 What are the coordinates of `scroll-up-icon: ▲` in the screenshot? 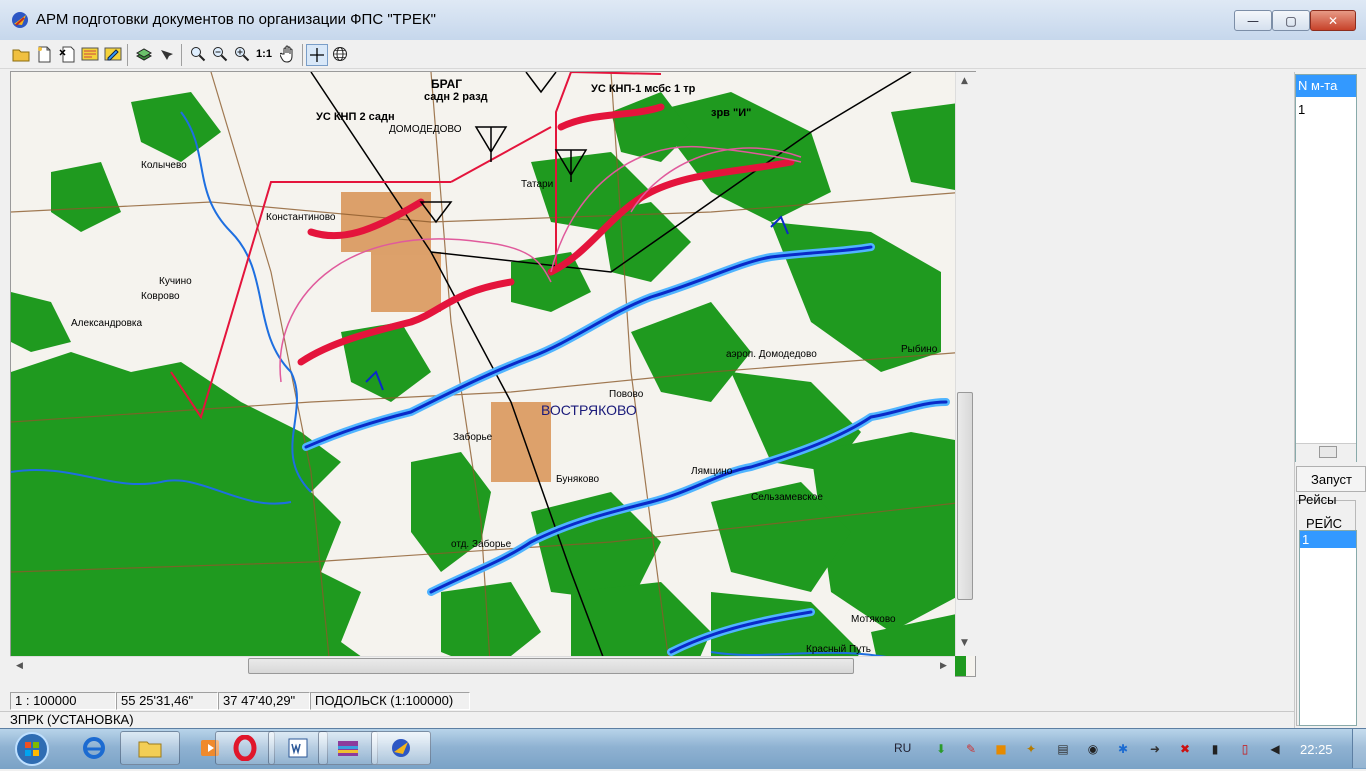 It's located at (964, 81).